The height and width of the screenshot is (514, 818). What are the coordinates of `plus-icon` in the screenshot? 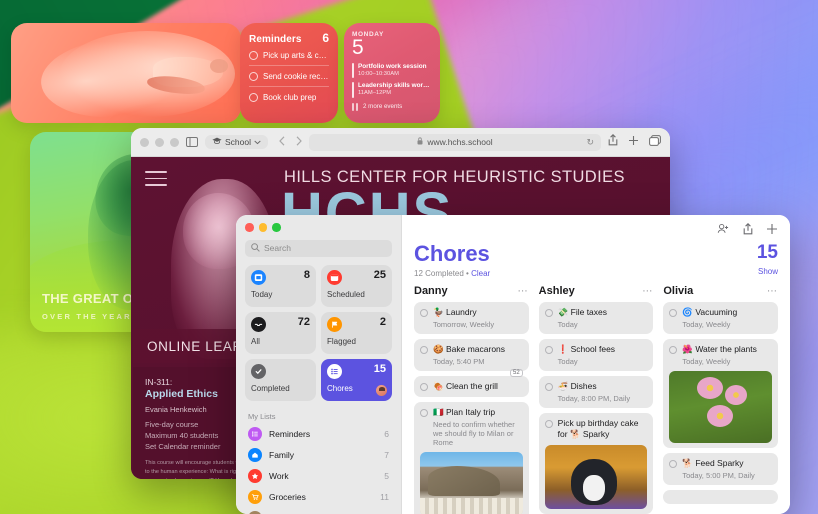 It's located at (772, 230).